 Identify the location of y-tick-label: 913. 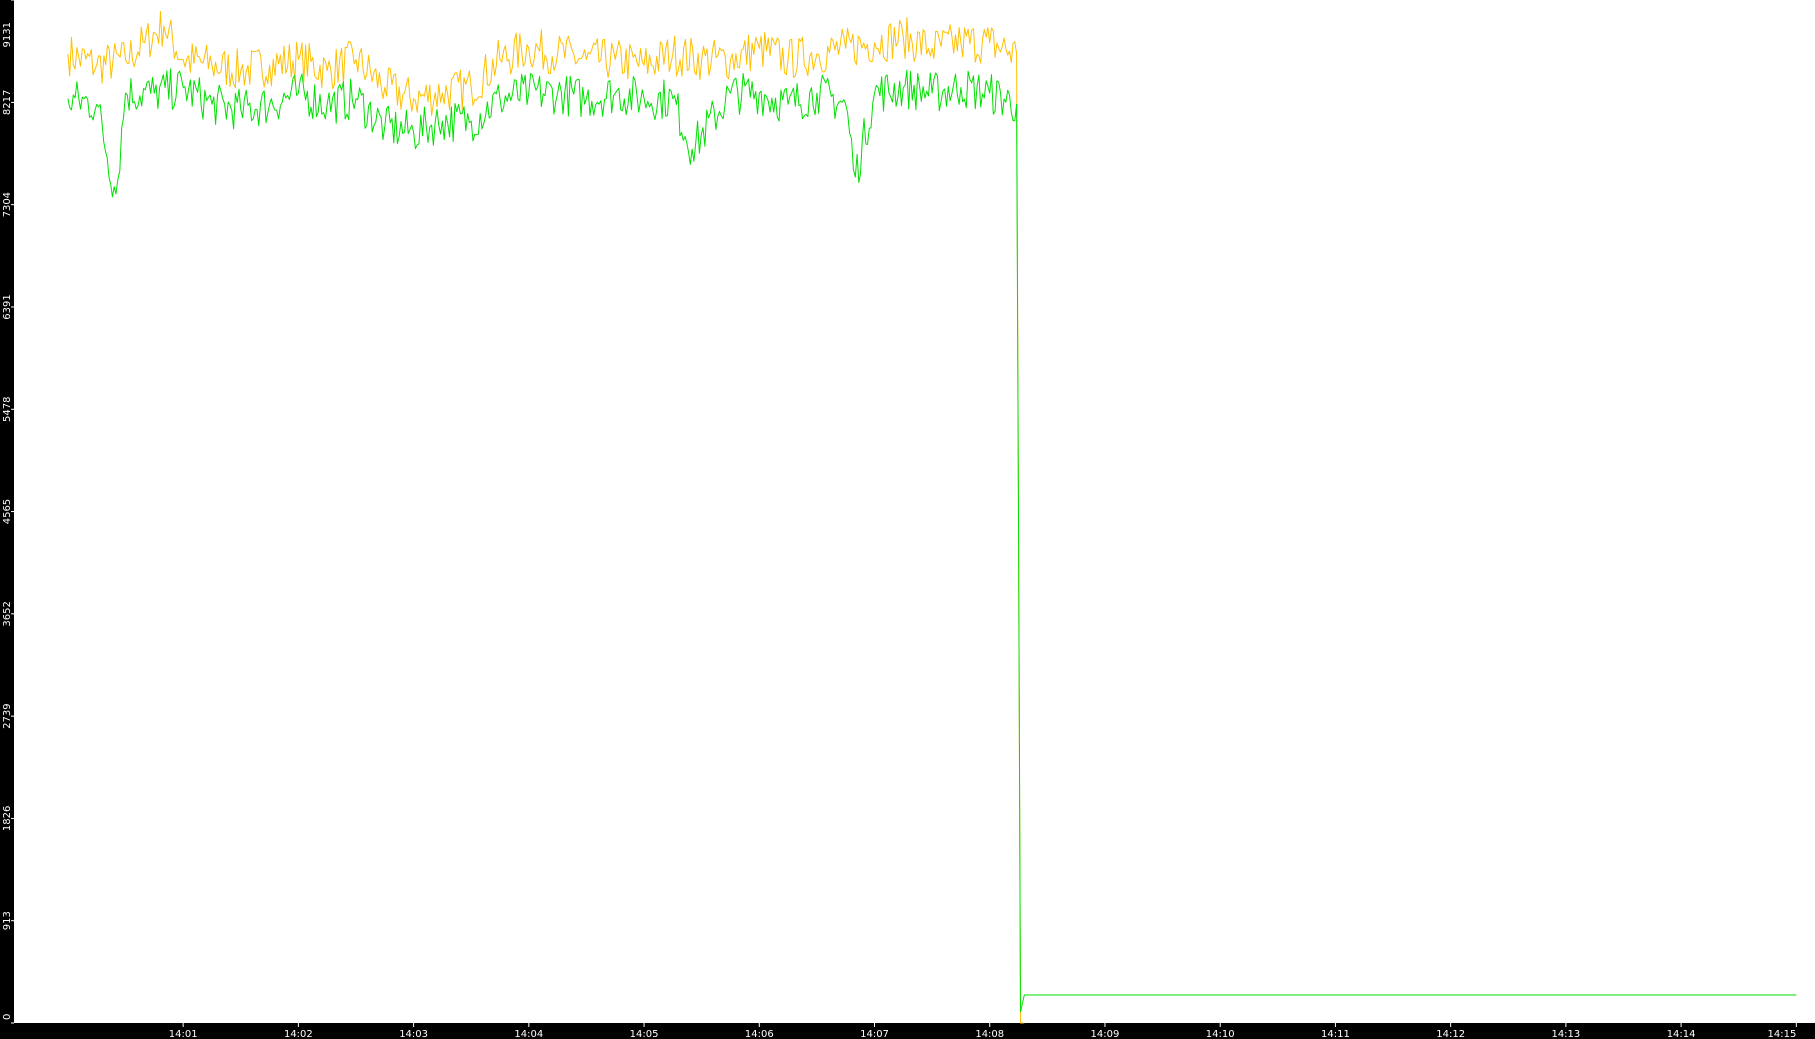
(7, 920).